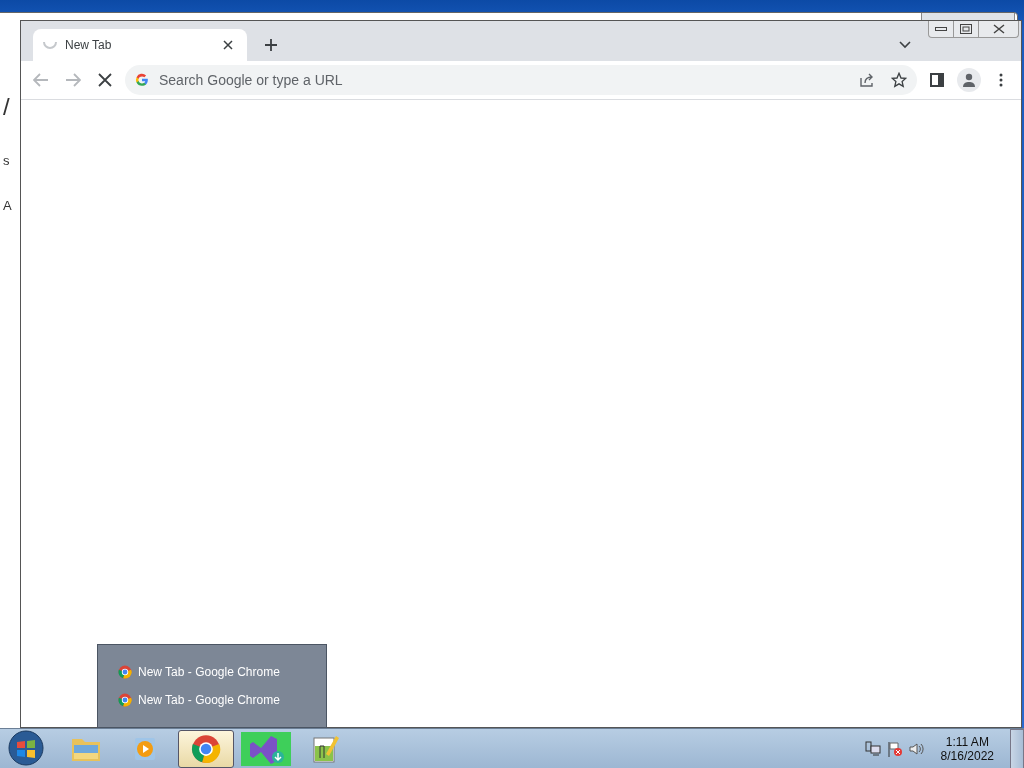  I want to click on start-button, so click(26, 748).